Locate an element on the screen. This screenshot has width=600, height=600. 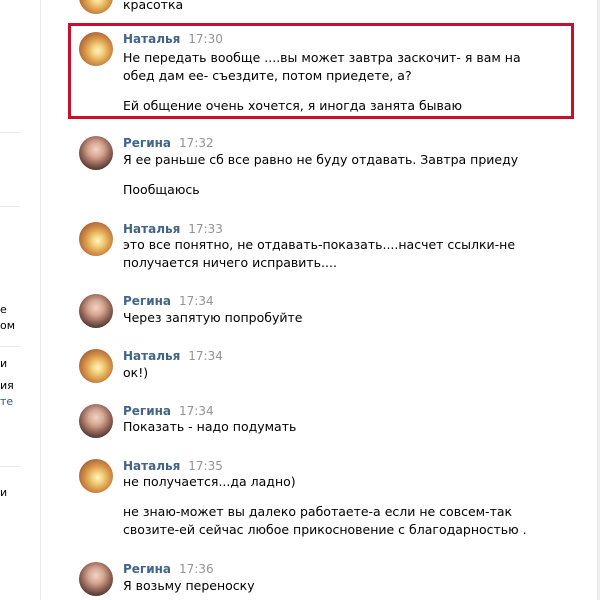
message-text-line: ок!) is located at coordinates (136, 372).